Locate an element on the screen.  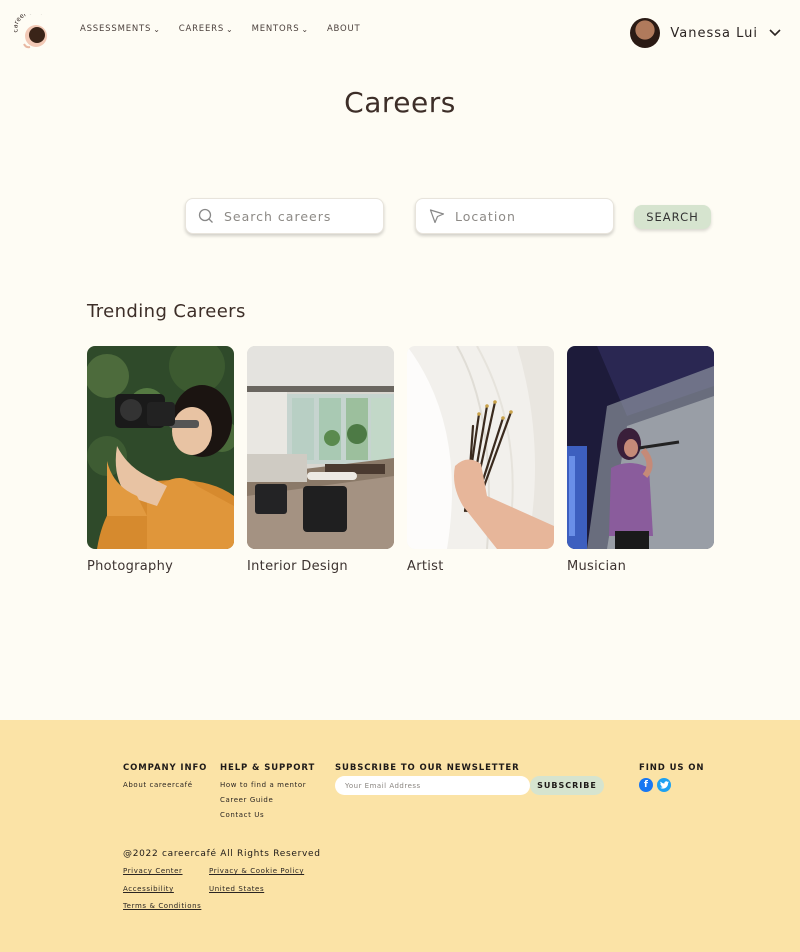
career-card-interior-design: Interior Design is located at coordinates (320, 460).